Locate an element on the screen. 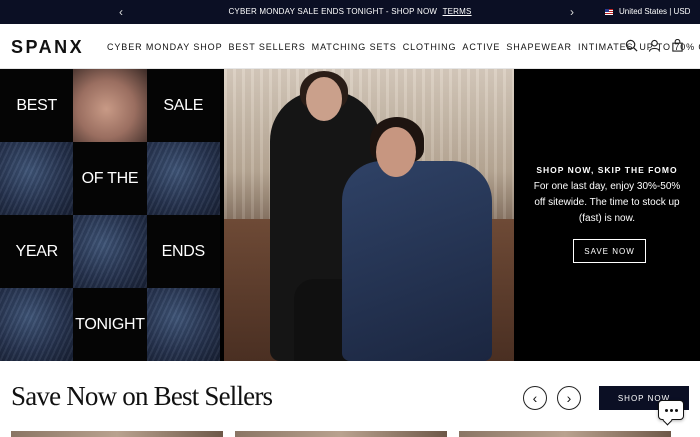 Image resolution: width=700 pixels, height=437 pixels. us-flag-icon is located at coordinates (609, 11).